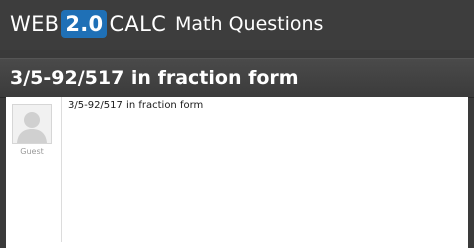 Image resolution: width=474 pixels, height=248 pixels. Describe the element at coordinates (136, 105) in the screenshot. I see `question-text: 3/5-92/517 in fraction form` at that location.